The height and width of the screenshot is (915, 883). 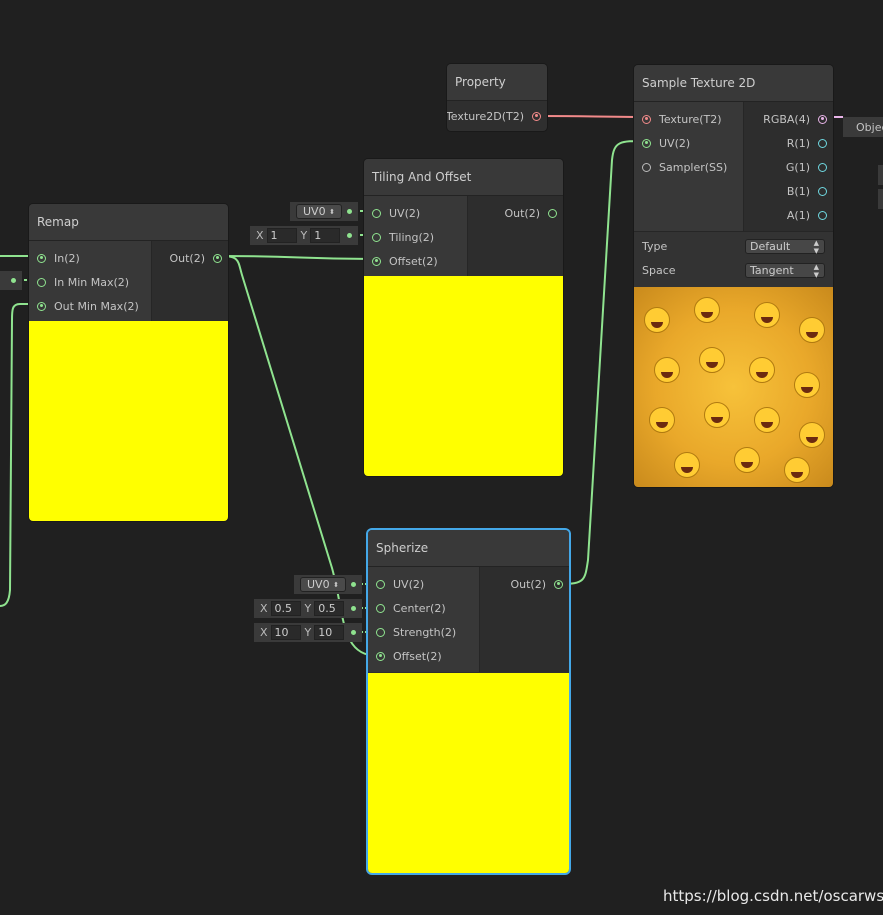 What do you see at coordinates (285, 608) in the screenshot?
I see `center-x-input: 0.5` at bounding box center [285, 608].